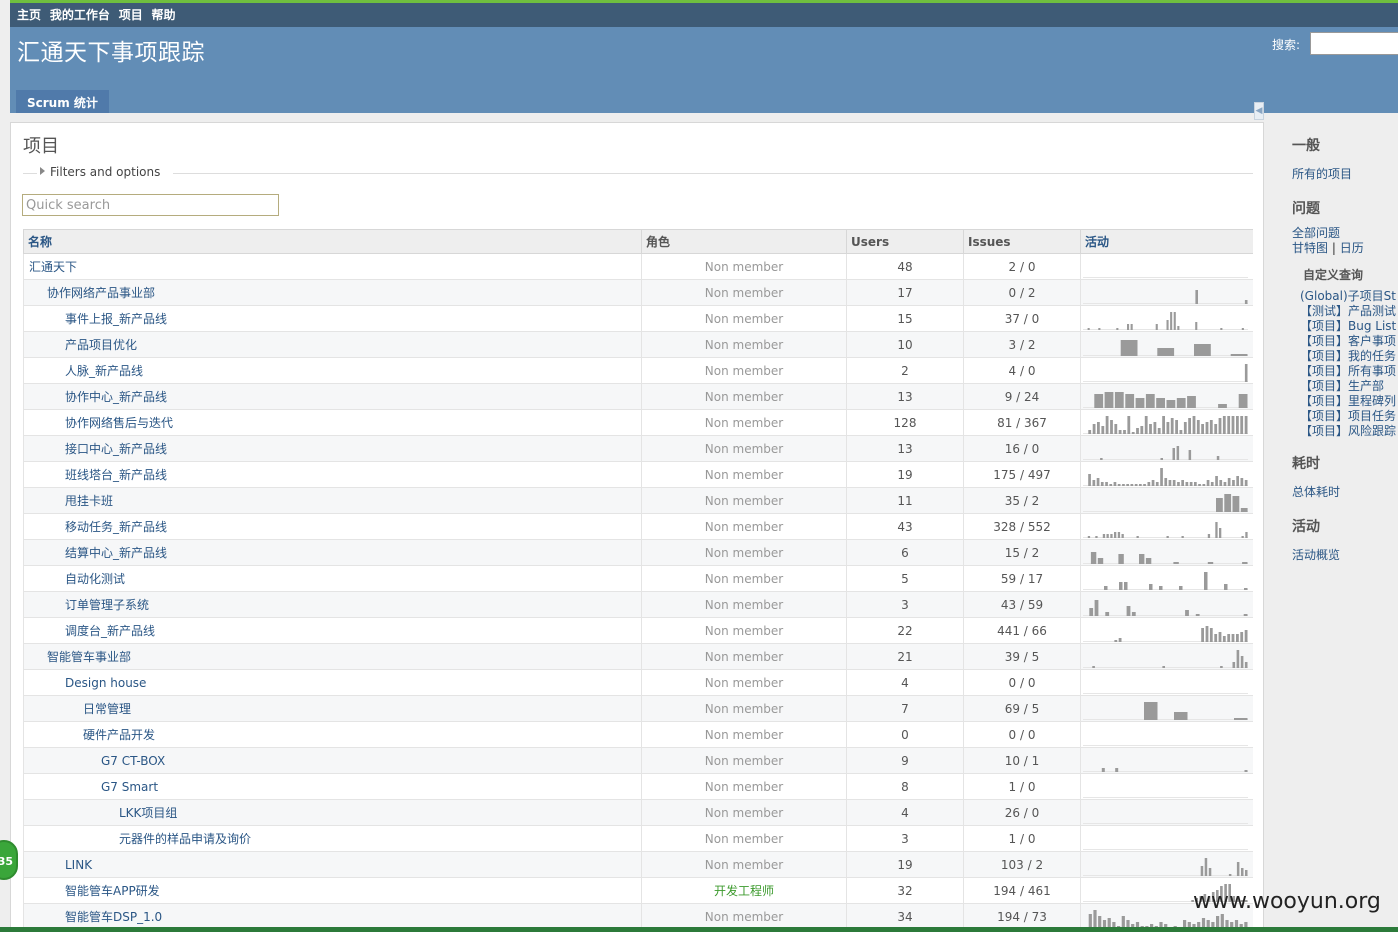 The width and height of the screenshot is (1398, 932). What do you see at coordinates (119, 423) in the screenshot?
I see `project-link: 协作网络售后与迭代` at bounding box center [119, 423].